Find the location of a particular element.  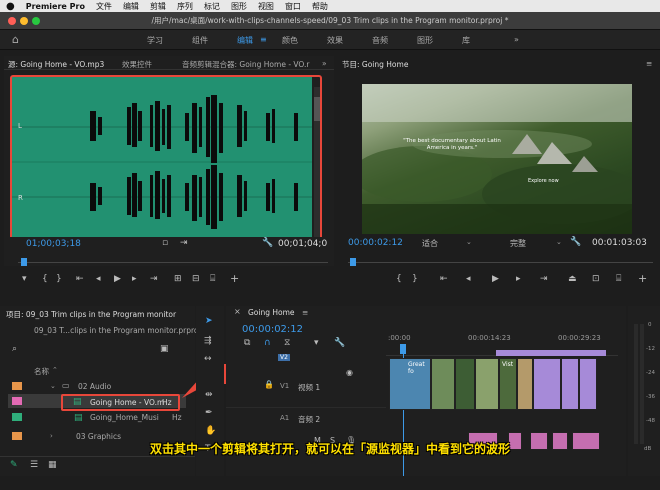

search-icon: ⌕ is located at coordinates (14, 349).